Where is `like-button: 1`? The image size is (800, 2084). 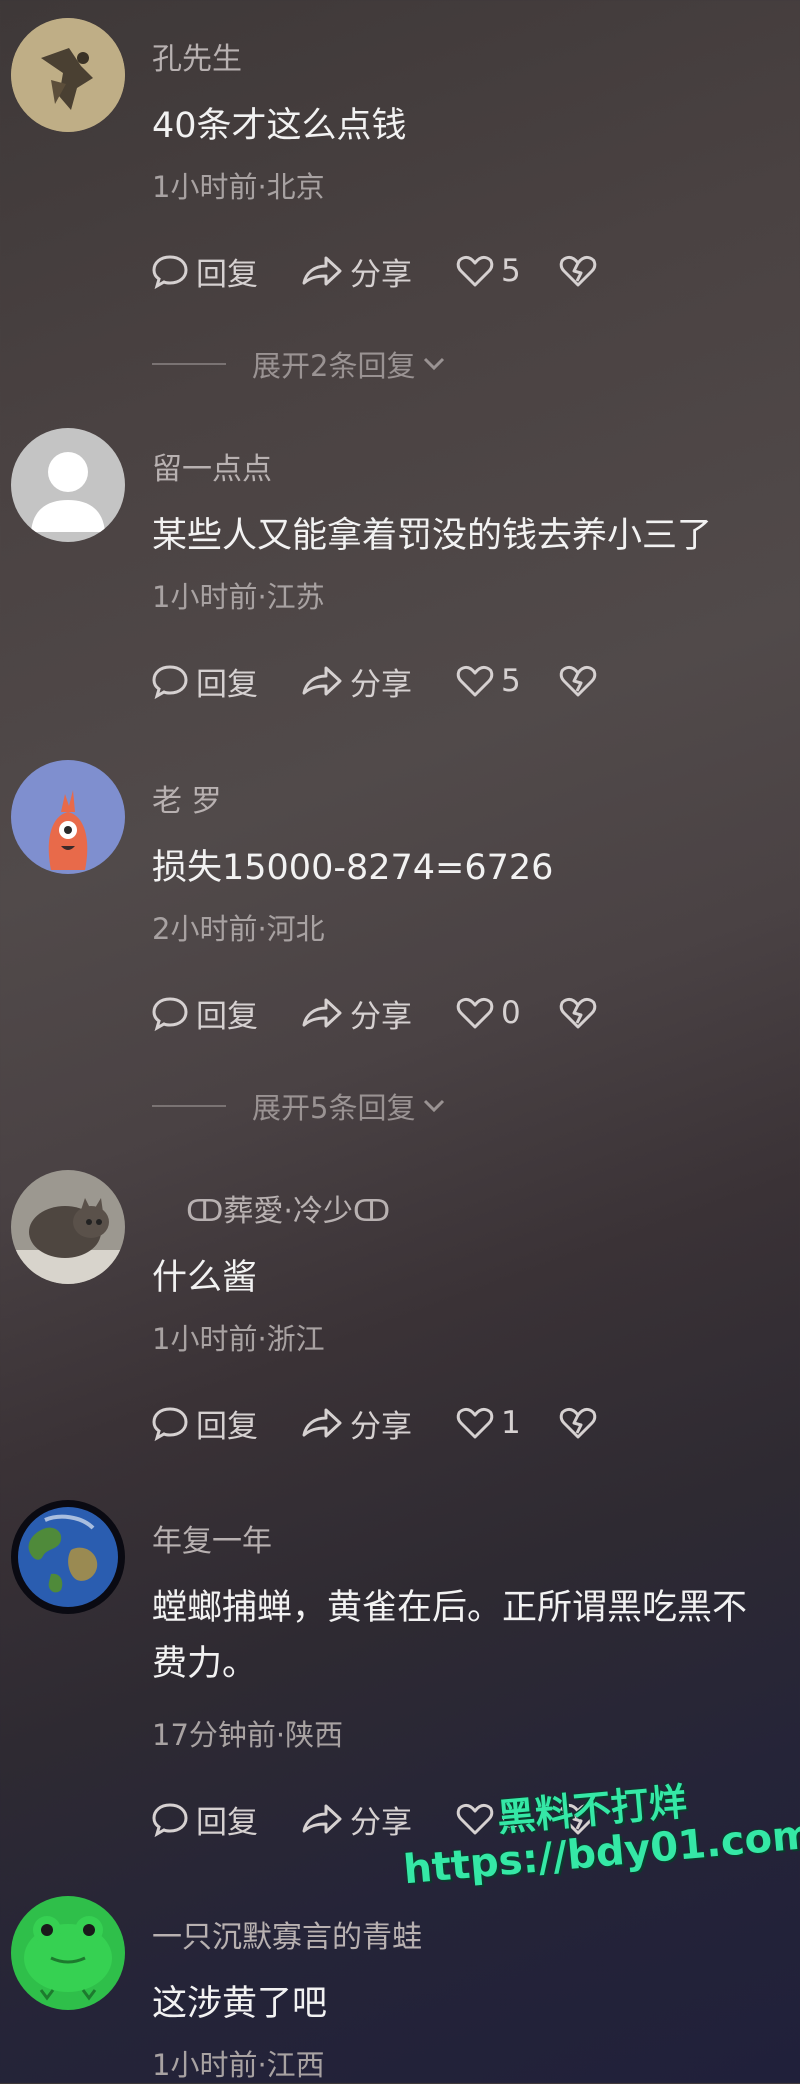 like-button: 1 is located at coordinates (488, 1423).